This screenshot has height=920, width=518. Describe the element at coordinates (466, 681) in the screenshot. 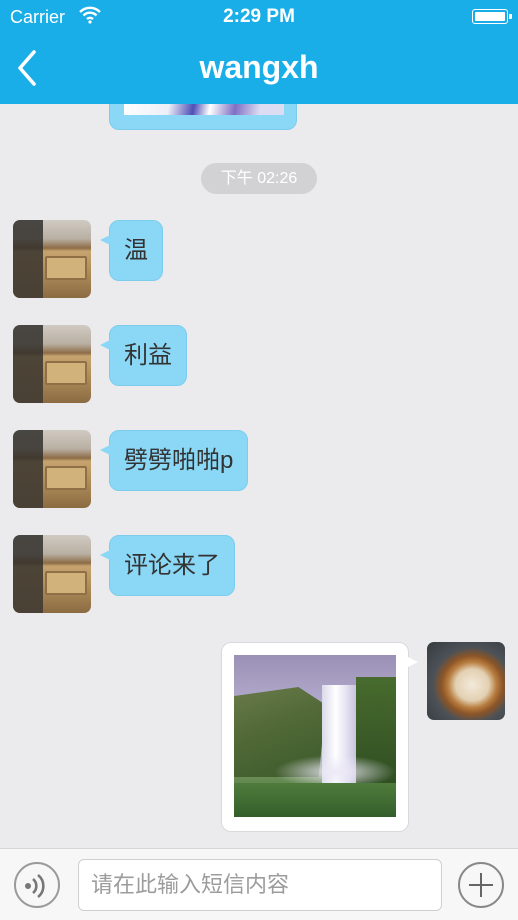

I see `my-avatar` at that location.